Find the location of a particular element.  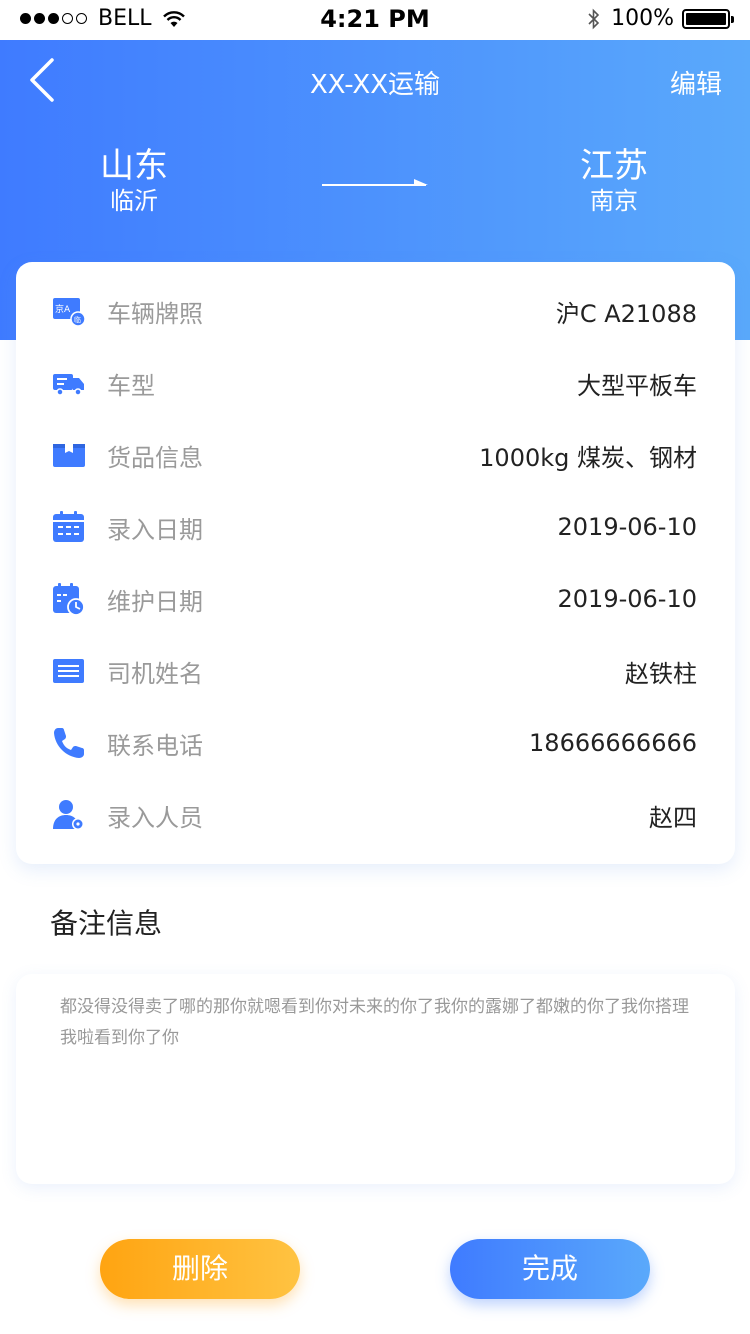

calendar-clock-icon is located at coordinates (69, 599).